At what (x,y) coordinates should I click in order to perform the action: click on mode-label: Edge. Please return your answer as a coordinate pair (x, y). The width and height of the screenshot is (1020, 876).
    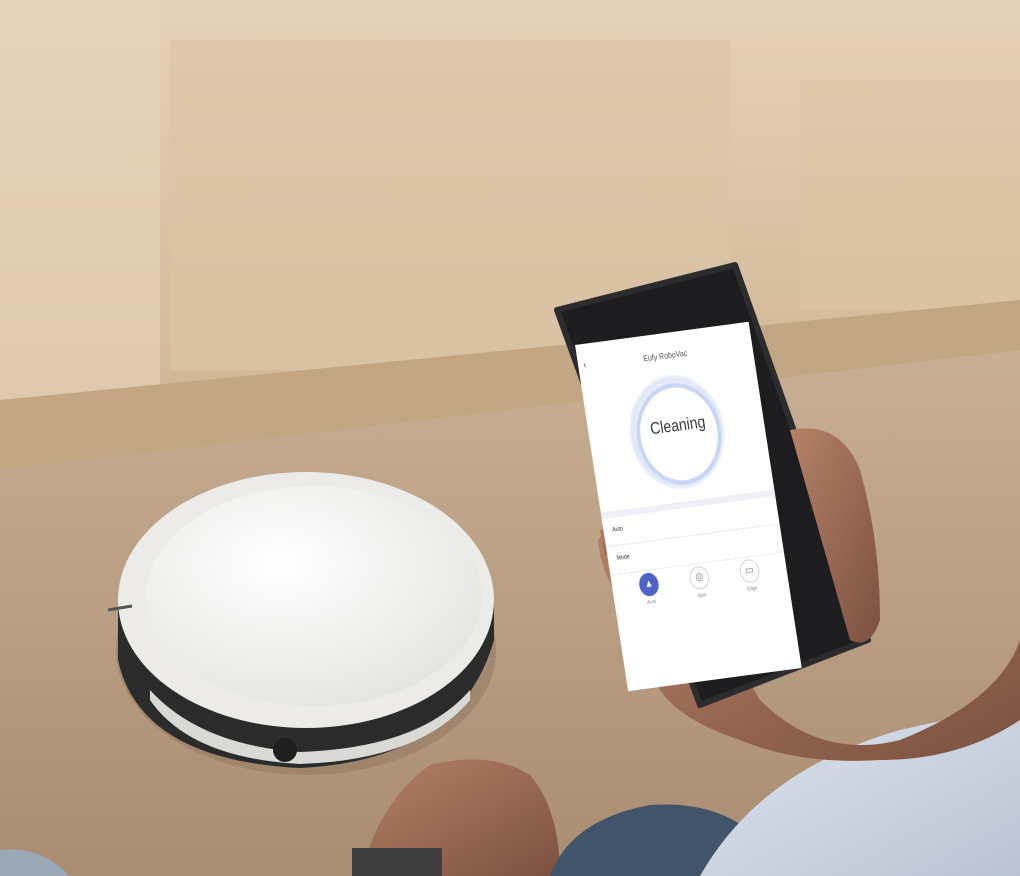
    Looking at the image, I should click on (752, 589).